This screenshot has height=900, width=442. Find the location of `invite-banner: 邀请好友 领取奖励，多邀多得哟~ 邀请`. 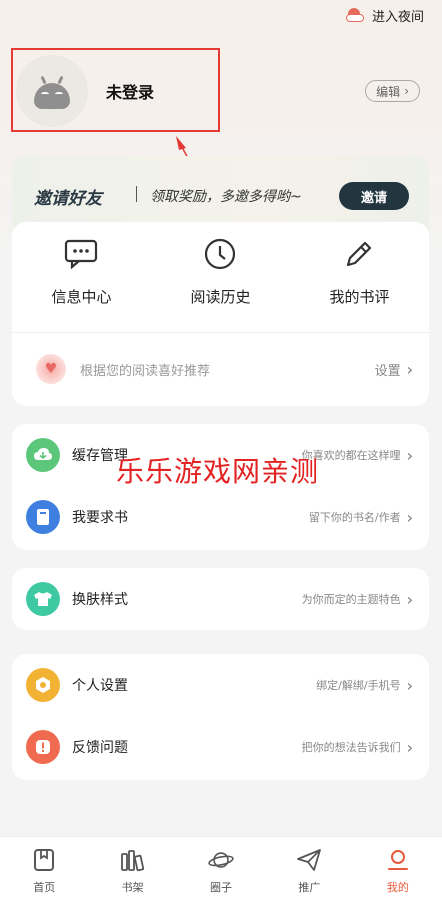

invite-banner: 邀请好友 领取奖励，多邀多得哟~ 邀请 is located at coordinates (220, 192).